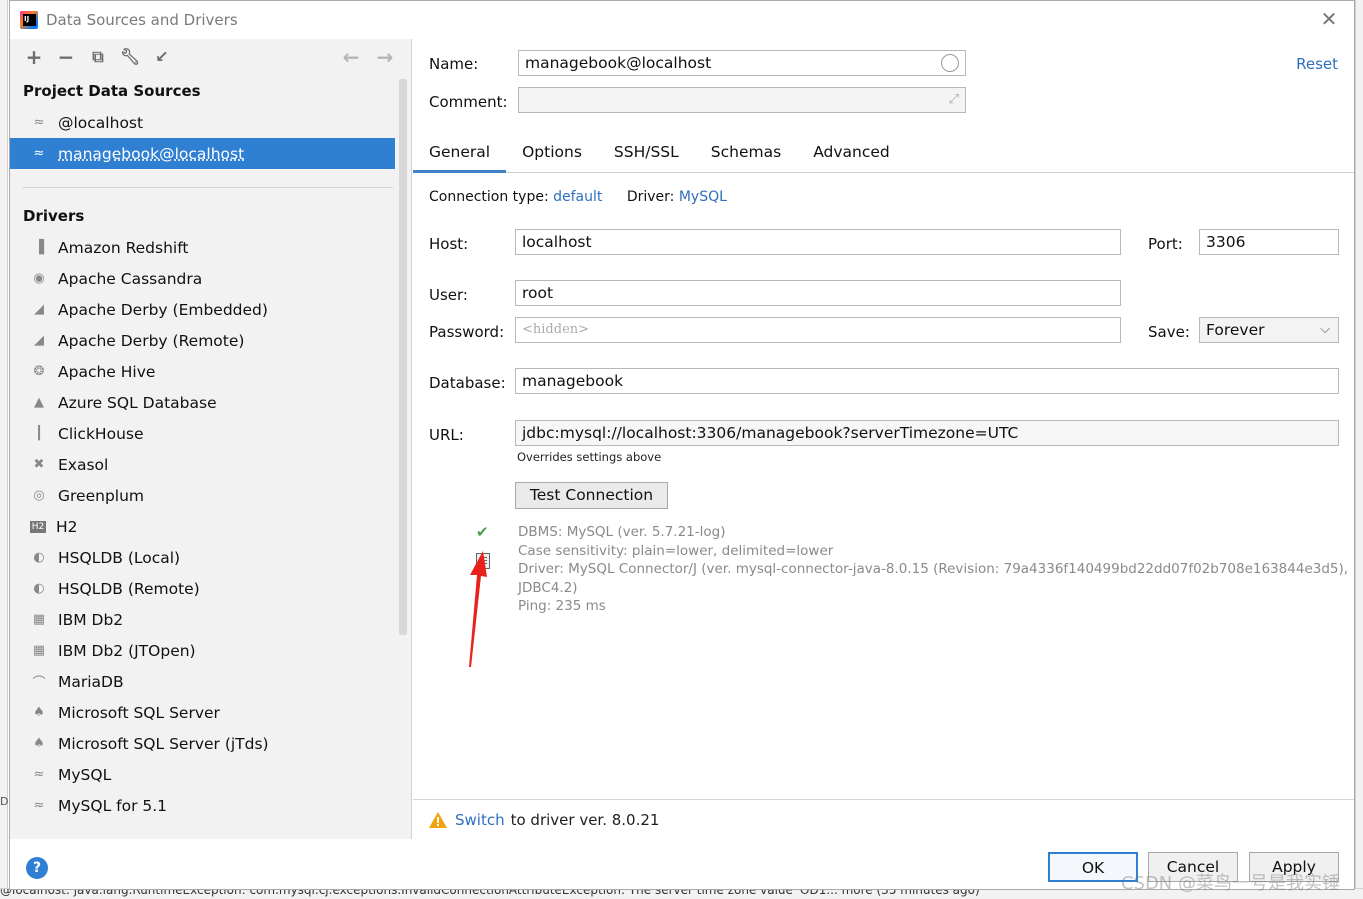  What do you see at coordinates (8, 801) in the screenshot?
I see `background-ide-fragment: De` at bounding box center [8, 801].